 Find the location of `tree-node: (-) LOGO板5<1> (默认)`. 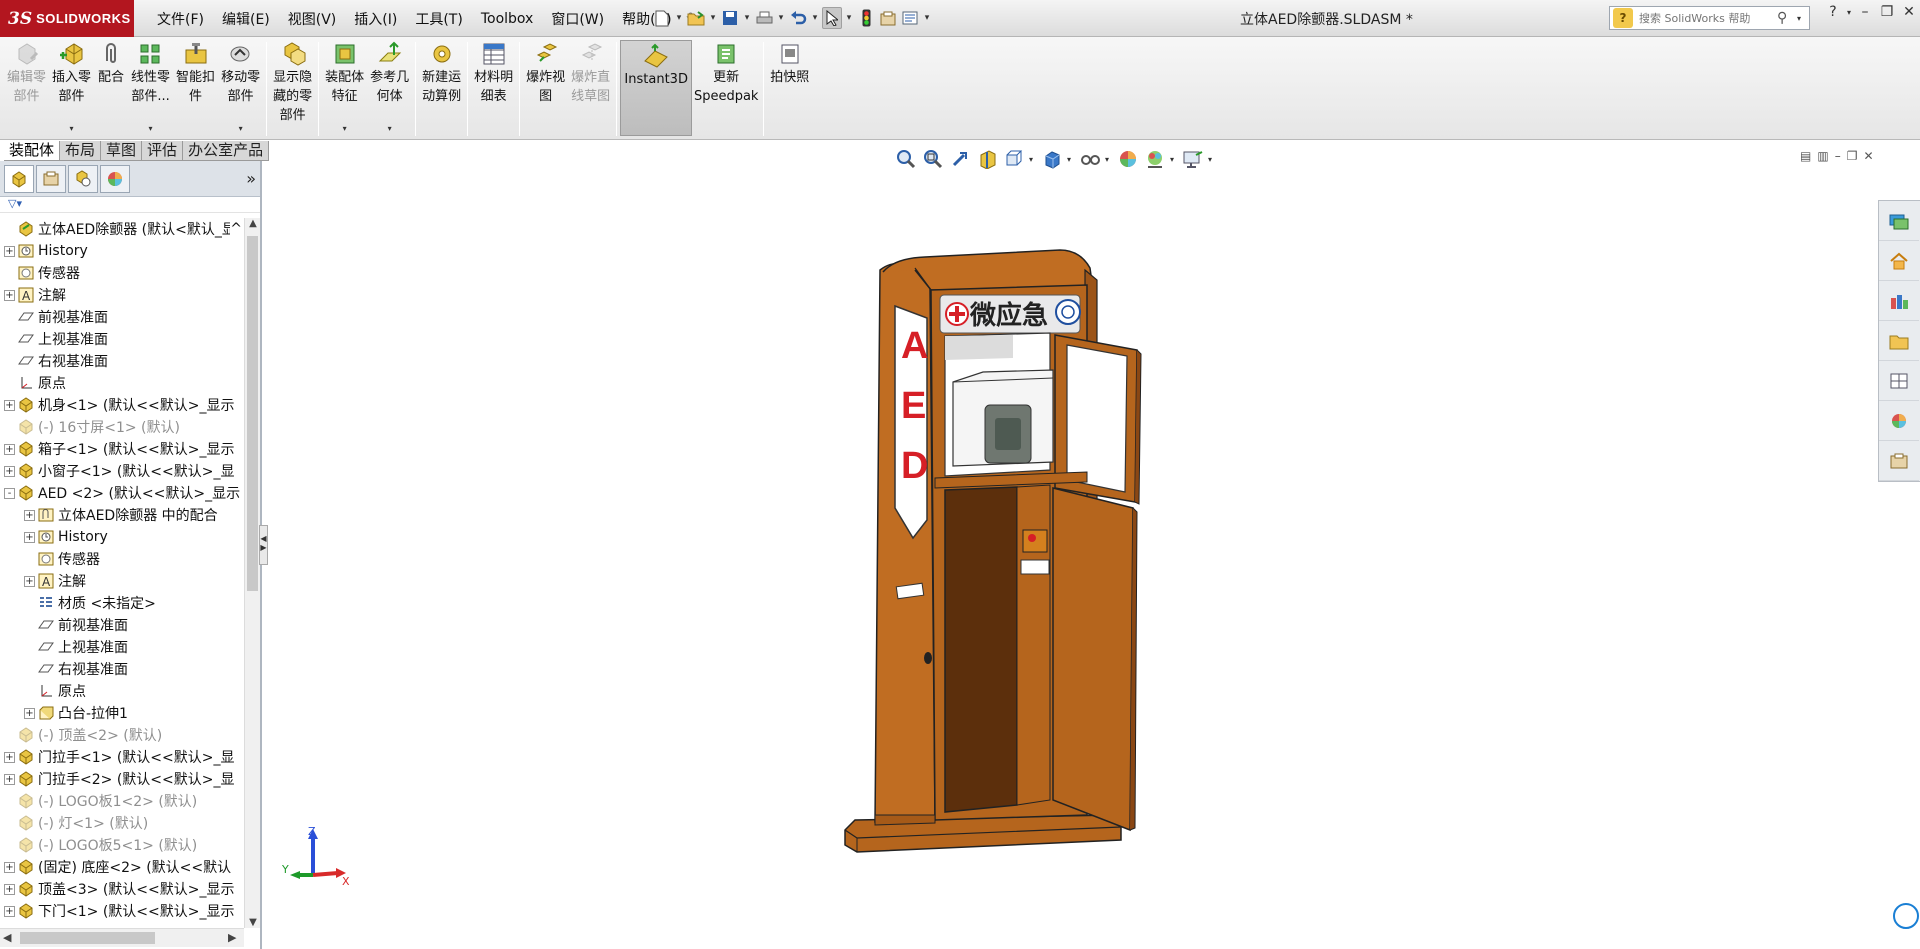

tree-node: (-) LOGO板5<1> (默认) is located at coordinates (122, 845).